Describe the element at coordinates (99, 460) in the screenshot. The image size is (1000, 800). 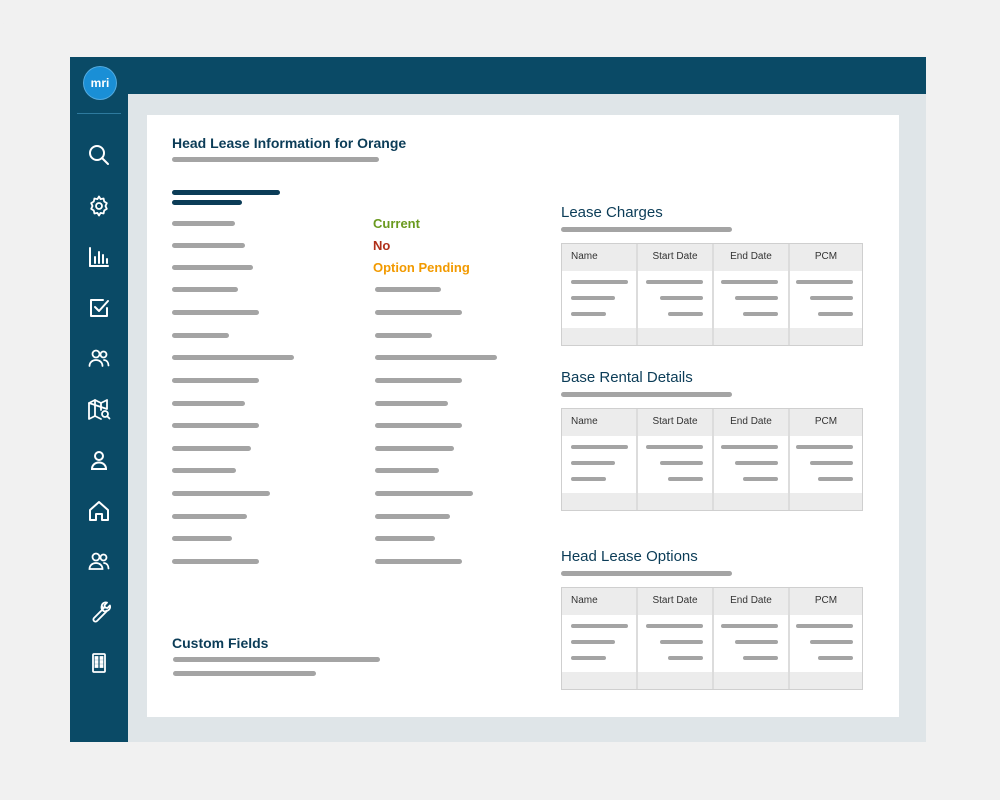
I see `user-icon` at that location.